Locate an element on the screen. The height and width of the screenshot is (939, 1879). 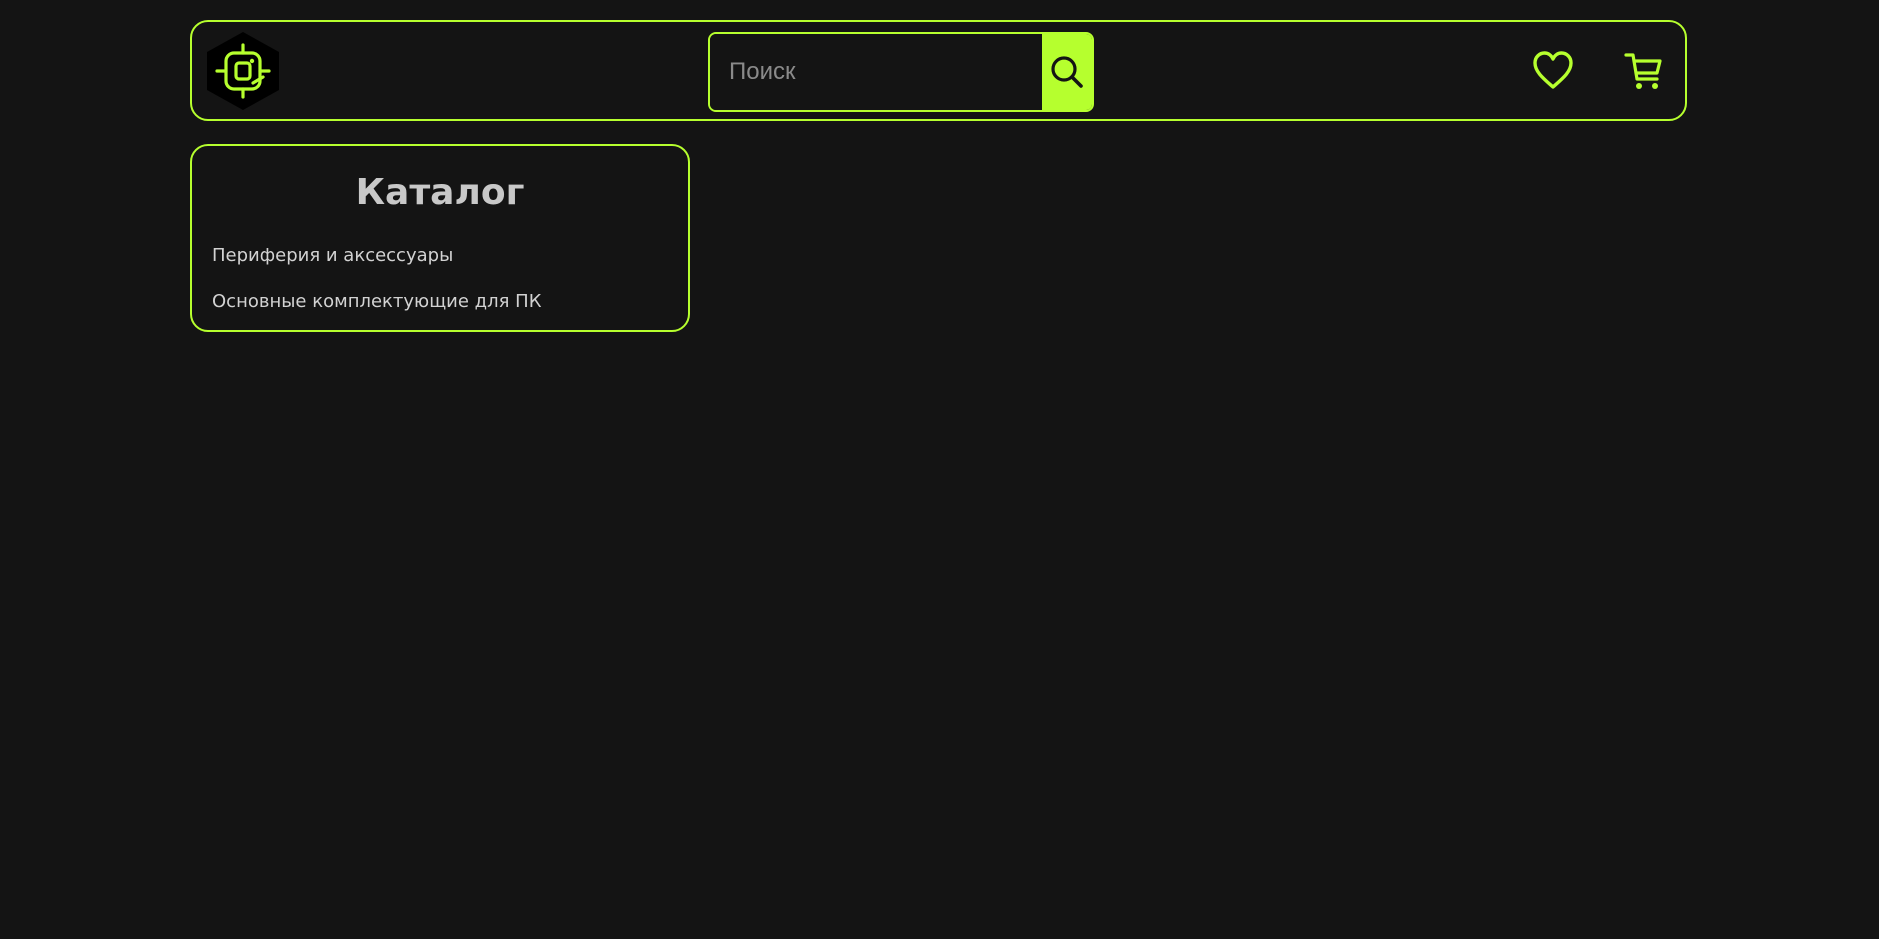
catalog-item-peripherals: Периферия и аксессуары is located at coordinates (332, 256).